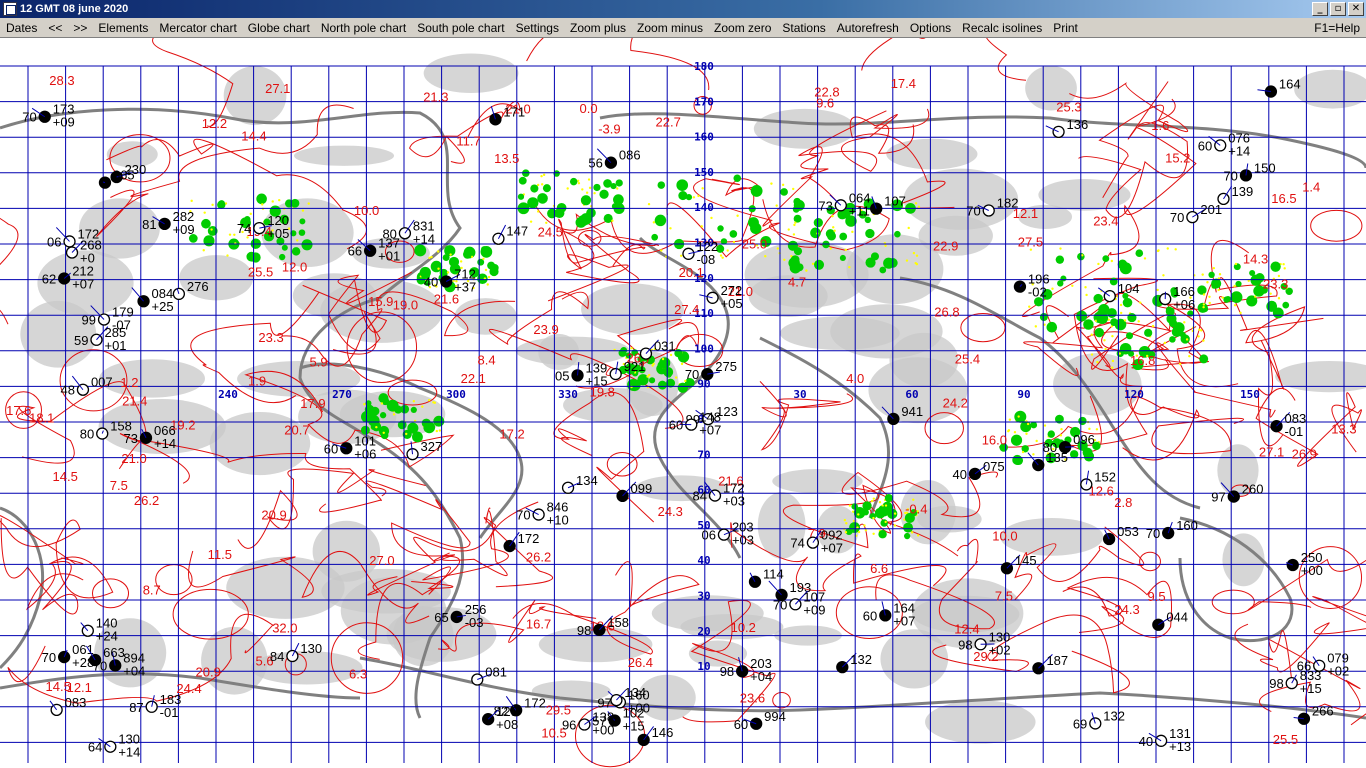 The height and width of the screenshot is (768, 1366). What do you see at coordinates (1105, 476) in the screenshot?
I see `station-id: 152` at bounding box center [1105, 476].